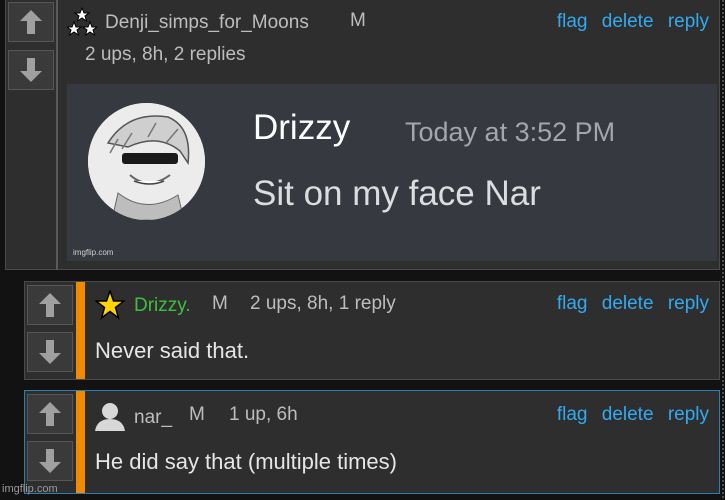 The image size is (725, 500). What do you see at coordinates (246, 461) in the screenshot?
I see `comment-text: He did say that (multiple times)` at bounding box center [246, 461].